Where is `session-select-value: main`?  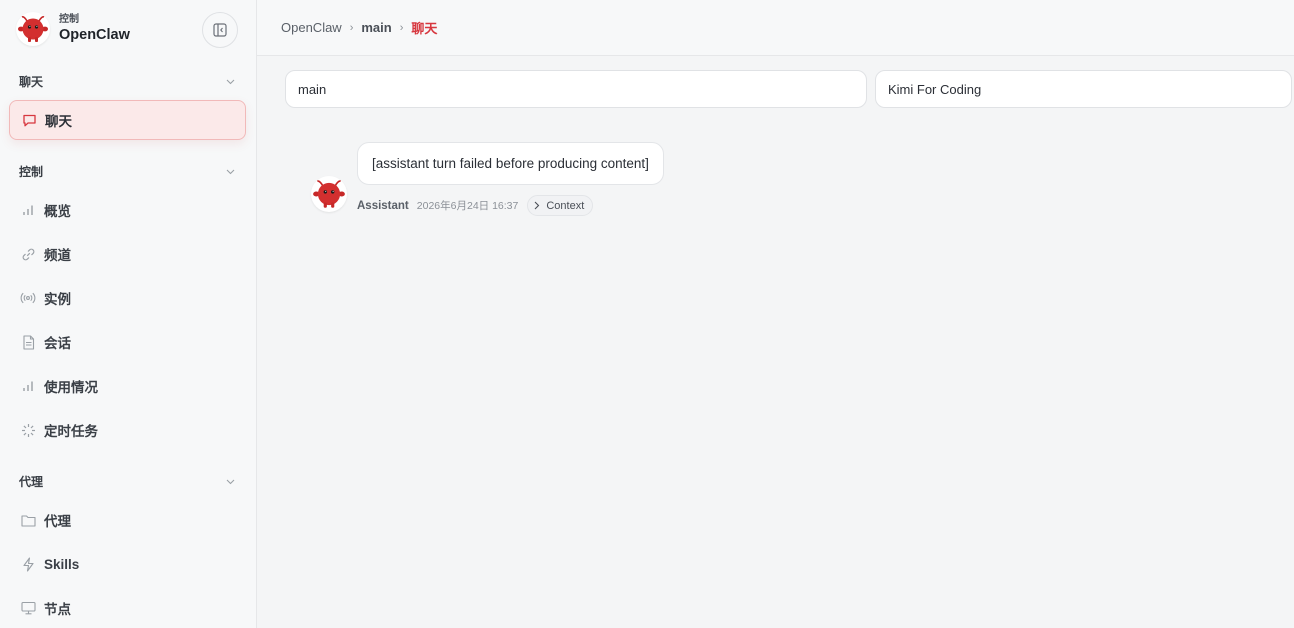 session-select-value: main is located at coordinates (312, 89).